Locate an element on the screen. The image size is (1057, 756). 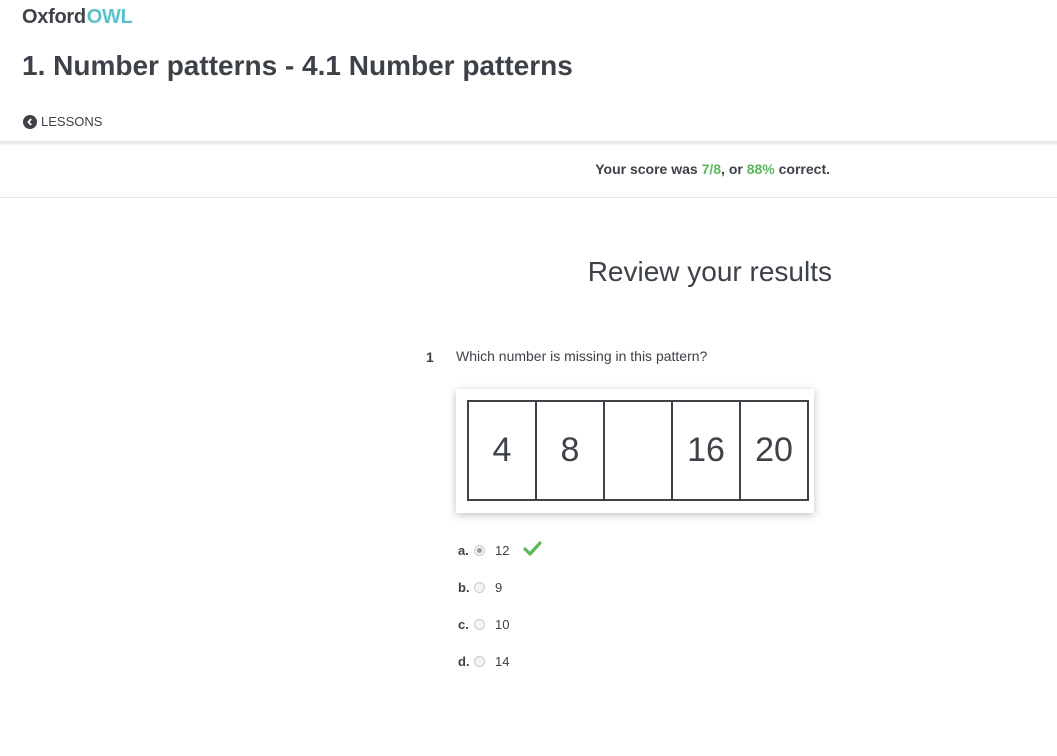
option-value: 10 is located at coordinates (502, 624).